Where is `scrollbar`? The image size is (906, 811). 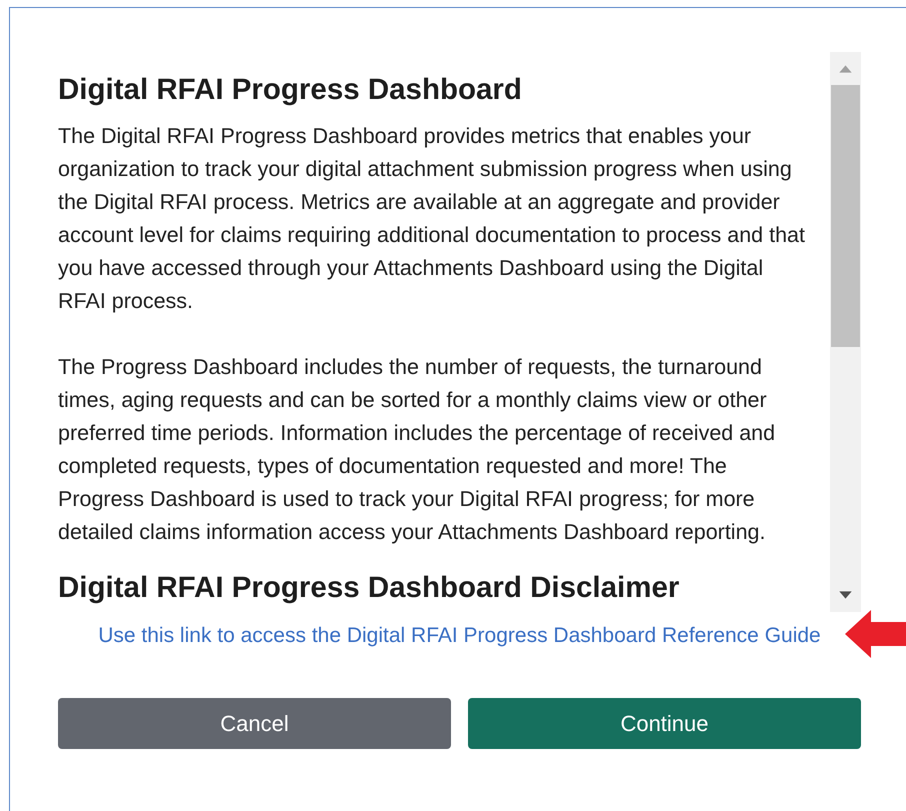 scrollbar is located at coordinates (845, 332).